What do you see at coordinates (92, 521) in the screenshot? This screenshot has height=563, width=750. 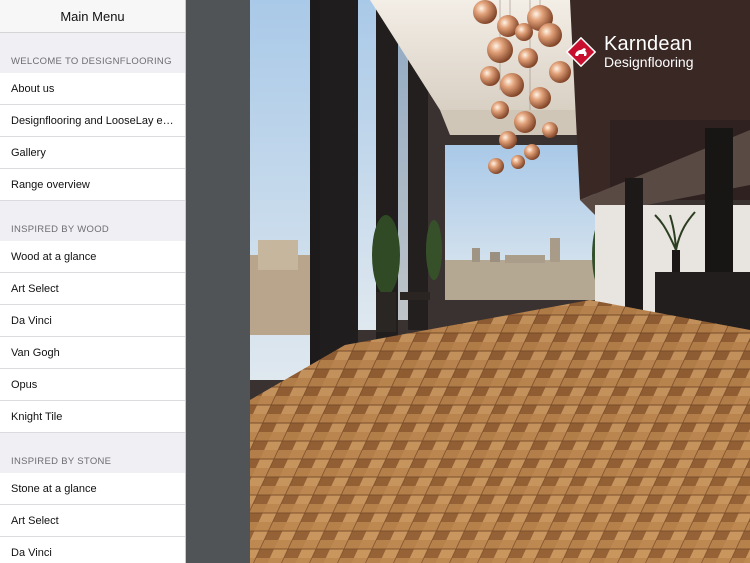 I see `menu-item-stone-art-select: Art Select` at bounding box center [92, 521].